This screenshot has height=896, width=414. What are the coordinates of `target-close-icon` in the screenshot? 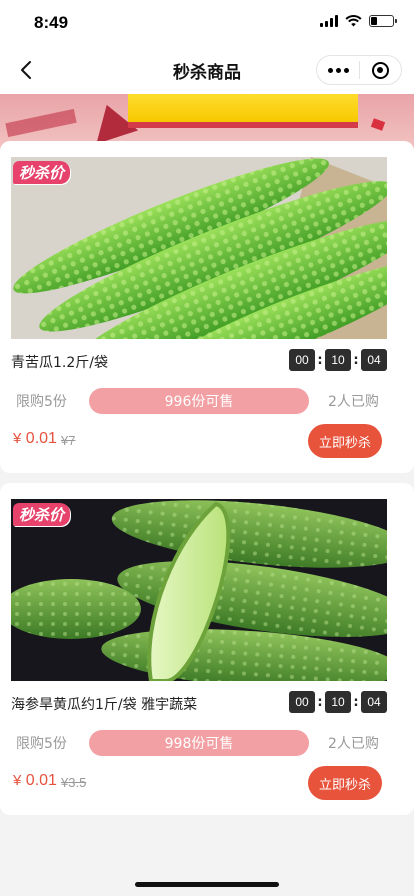 It's located at (380, 70).